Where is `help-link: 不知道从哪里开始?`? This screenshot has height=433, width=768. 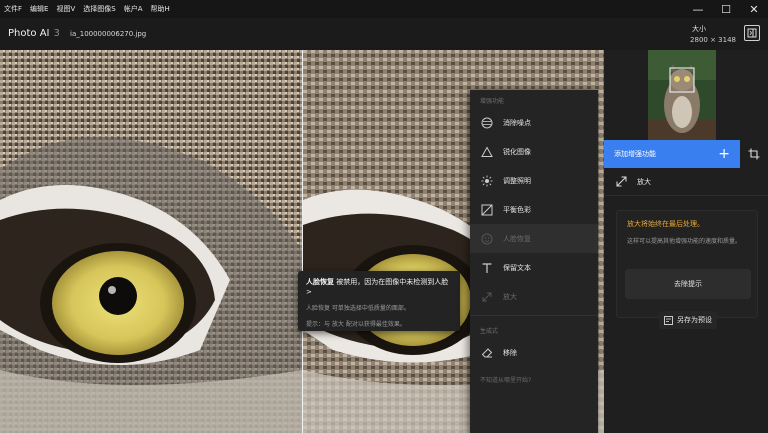 help-link: 不知道从哪里开始? is located at coordinates (534, 379).